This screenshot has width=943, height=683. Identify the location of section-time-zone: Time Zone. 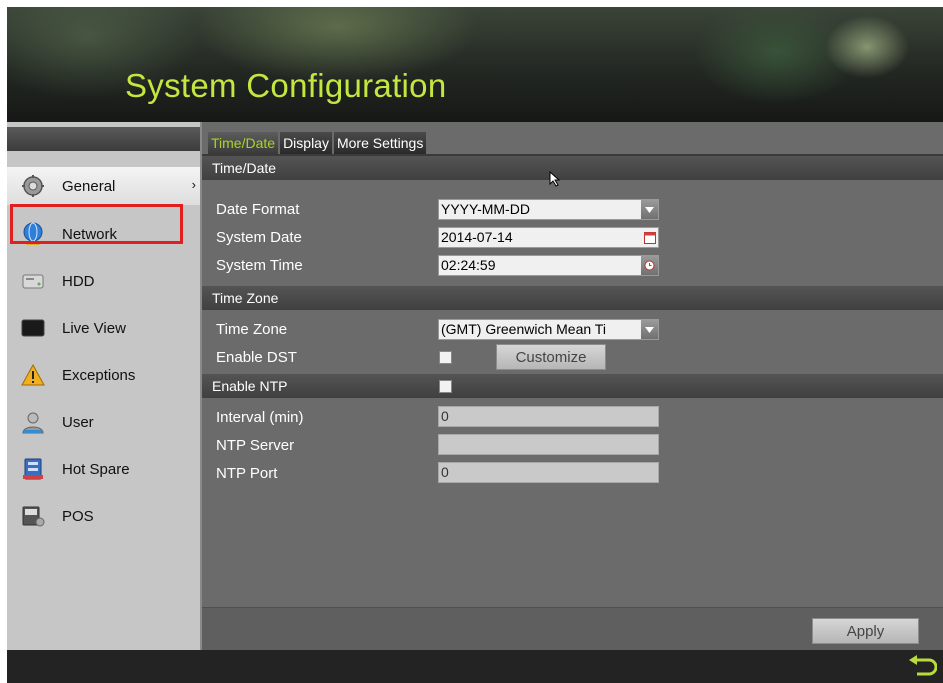
(572, 298).